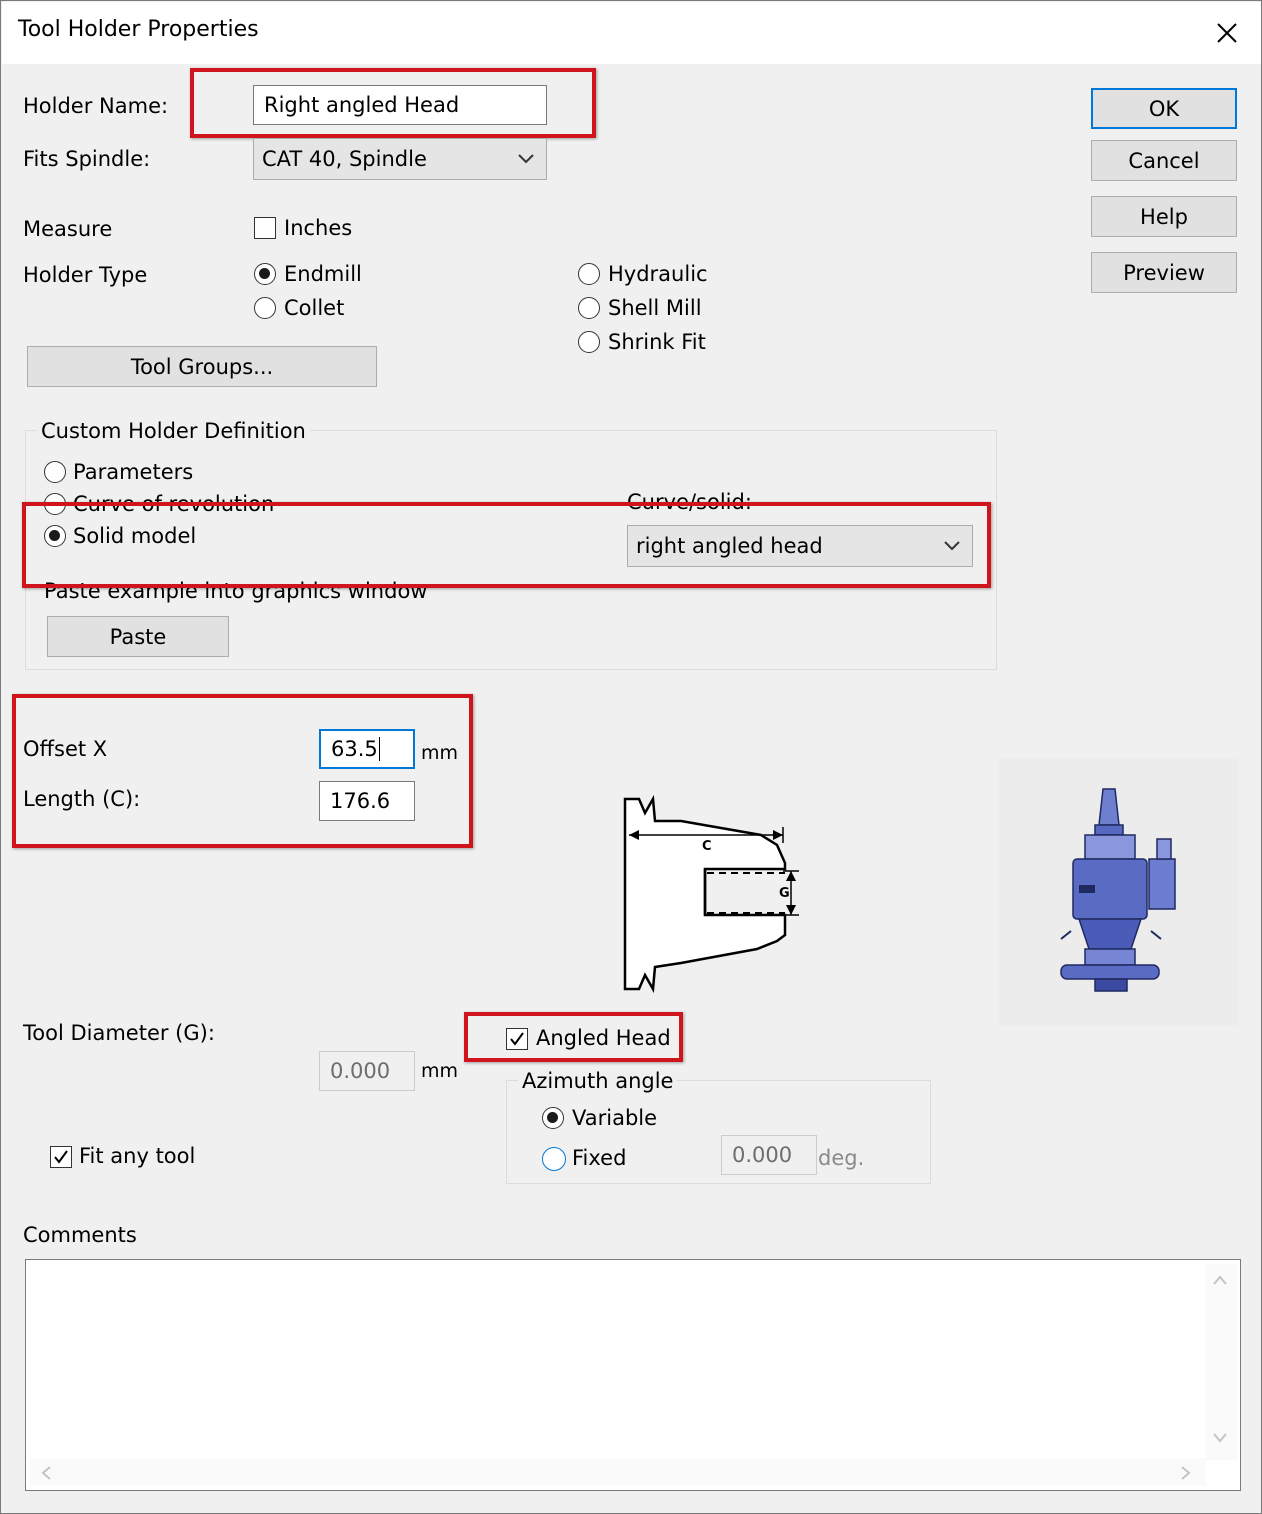 This screenshot has height=1514, width=1262. What do you see at coordinates (573, 1037) in the screenshot?
I see `highlight-box-angled-head` at bounding box center [573, 1037].